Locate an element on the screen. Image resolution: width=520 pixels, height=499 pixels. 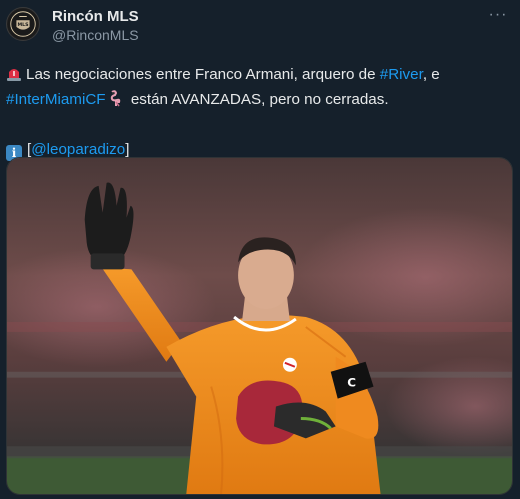
tweet-line1-end: , e is located at coordinates (431, 74).